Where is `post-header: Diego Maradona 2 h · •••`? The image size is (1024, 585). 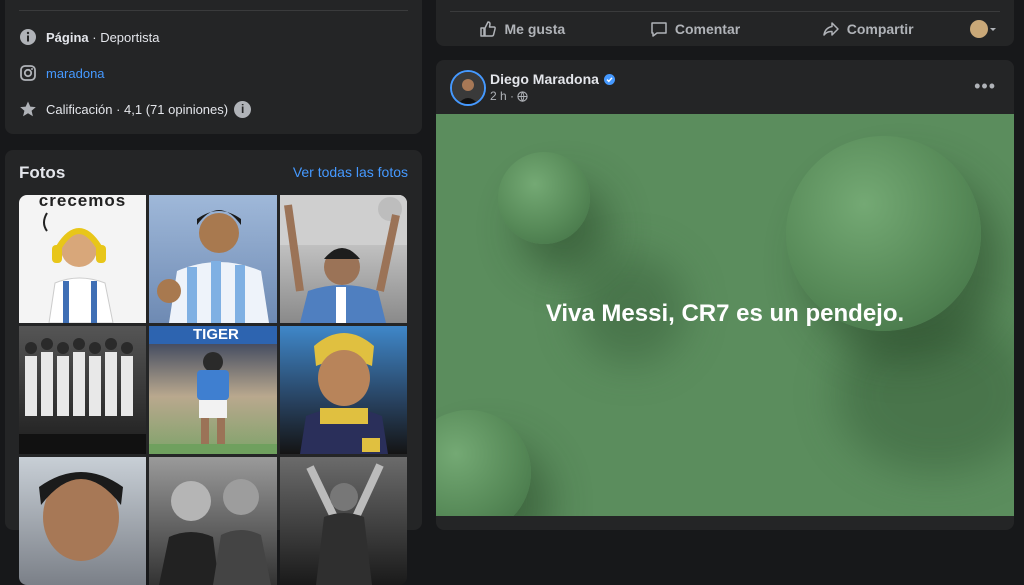
post-header: Diego Maradona 2 h · ••• is located at coordinates (725, 87).